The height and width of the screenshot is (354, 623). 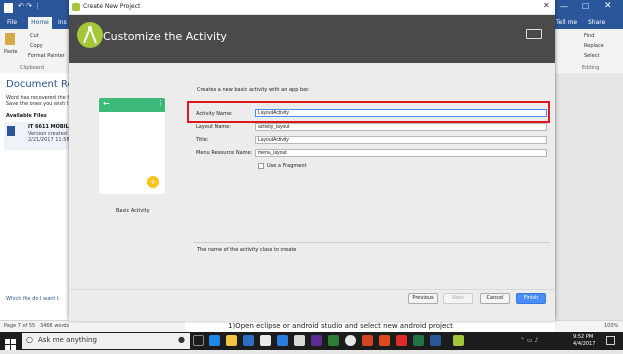 What do you see at coordinates (584, 344) in the screenshot?
I see `clock-date: 4/4/2017` at bounding box center [584, 344].